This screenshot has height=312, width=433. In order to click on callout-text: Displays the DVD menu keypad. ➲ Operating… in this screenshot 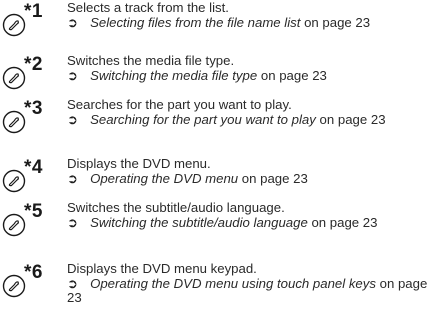, I will do `click(248, 283)`.